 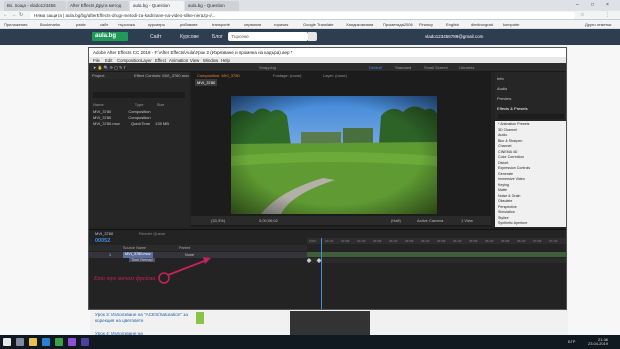 What do you see at coordinates (502, 88) in the screenshot?
I see `audio-panel-tab: Audio` at bounding box center [502, 88].